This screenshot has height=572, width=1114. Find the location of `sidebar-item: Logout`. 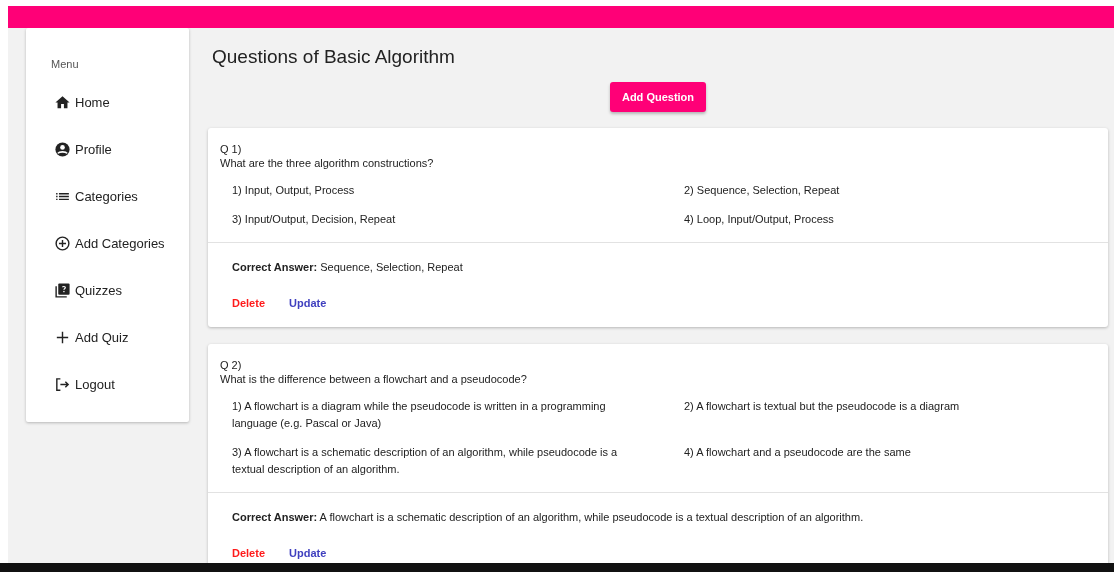

sidebar-item: Logout is located at coordinates (84, 384).